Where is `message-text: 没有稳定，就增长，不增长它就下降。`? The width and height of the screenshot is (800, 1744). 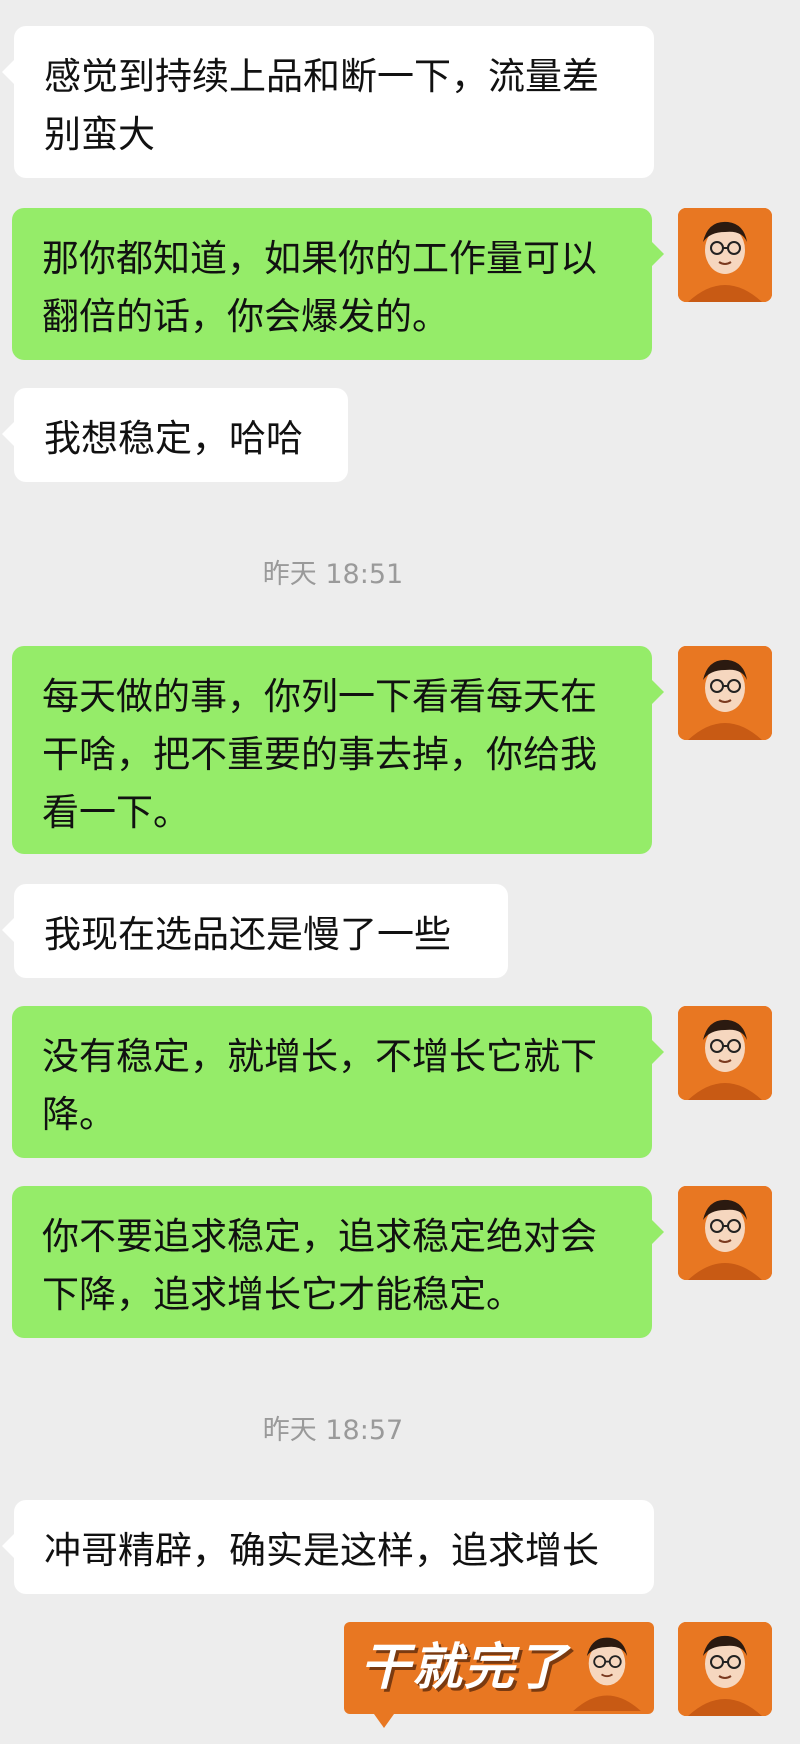
message-text: 没有稳定，就增长，不增长它就下降。 is located at coordinates (319, 1085).